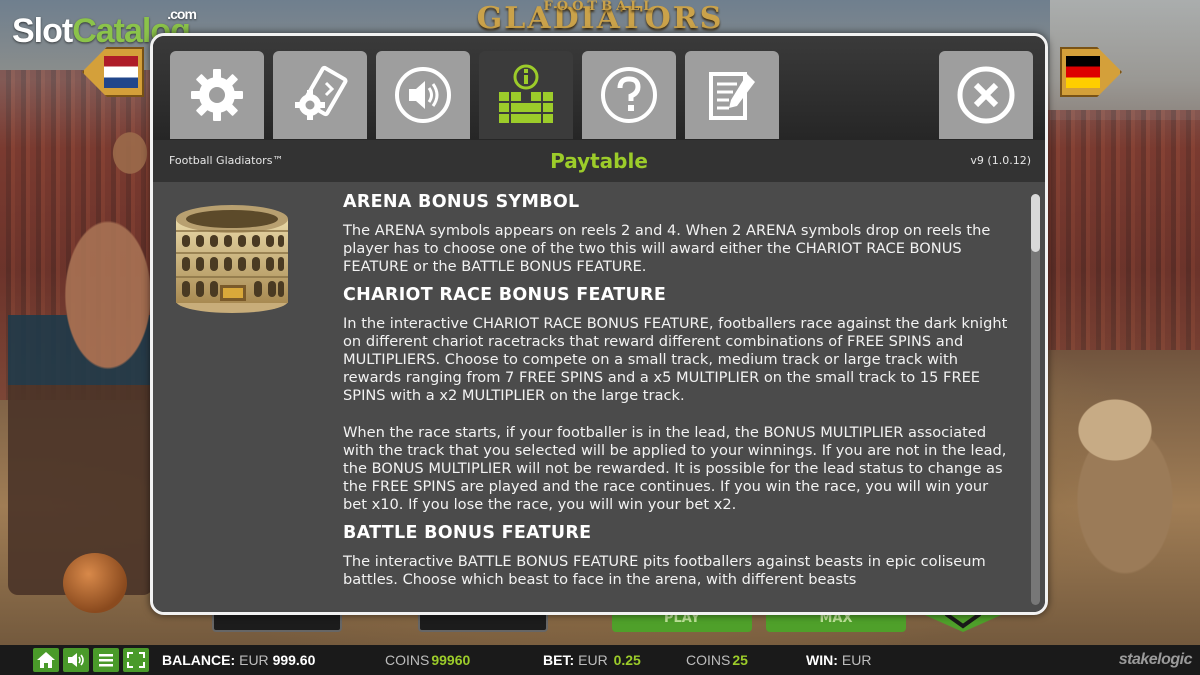  I want to click on scroll-thumb, so click(1035, 223).